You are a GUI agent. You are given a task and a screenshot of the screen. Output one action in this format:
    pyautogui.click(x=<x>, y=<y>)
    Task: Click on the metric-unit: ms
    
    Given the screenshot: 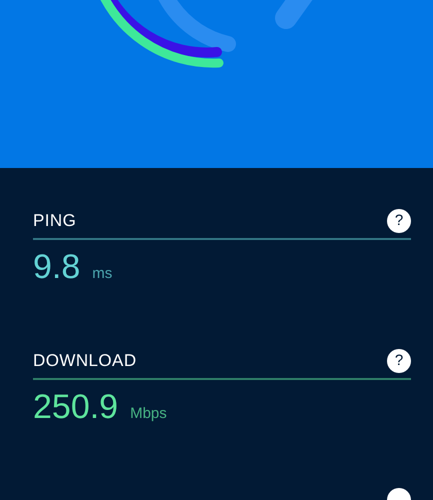 What is the action you would take?
    pyautogui.click(x=102, y=274)
    